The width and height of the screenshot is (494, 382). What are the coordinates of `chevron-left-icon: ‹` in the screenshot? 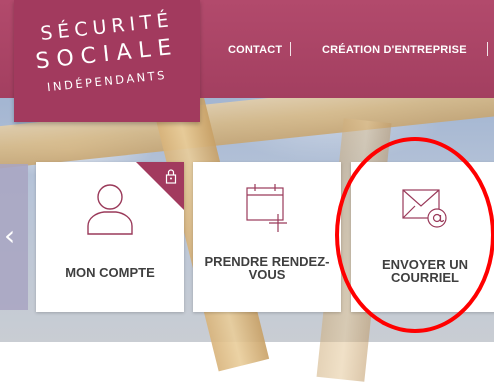 It's located at (9, 236).